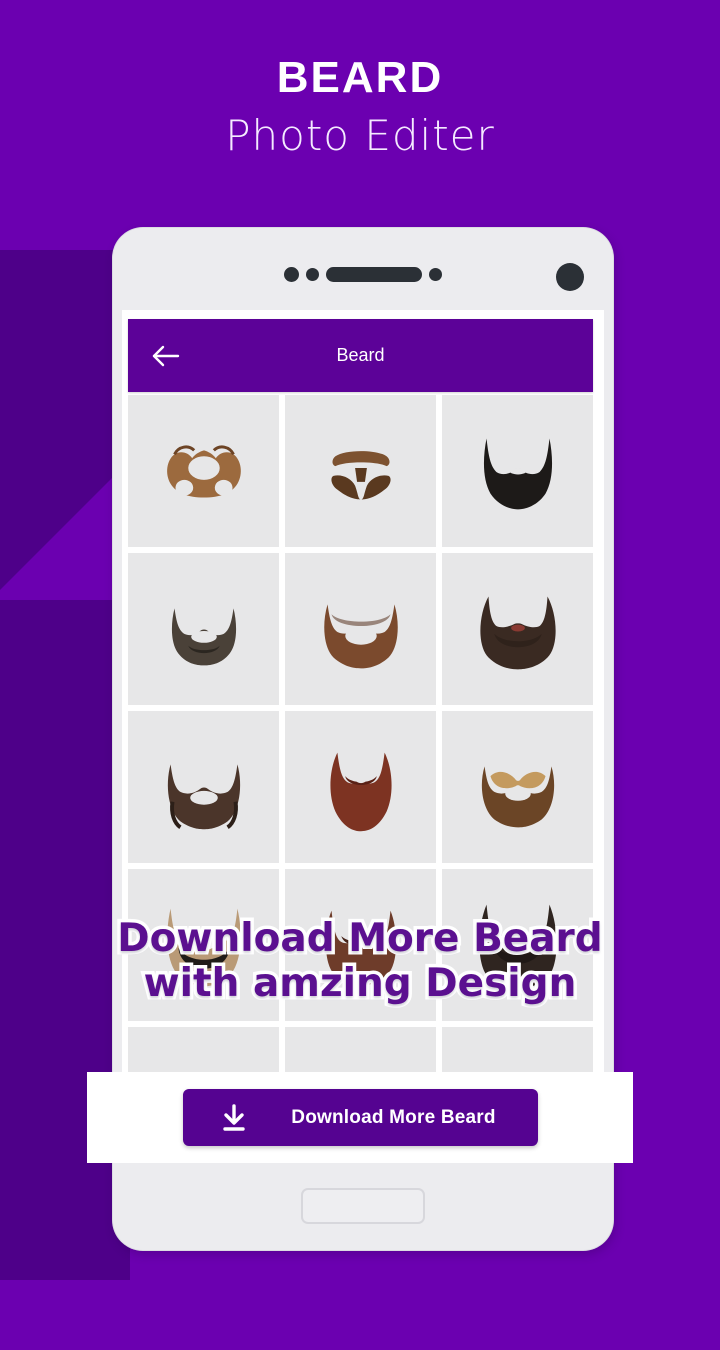  I want to click on speaker-bar, so click(374, 274).